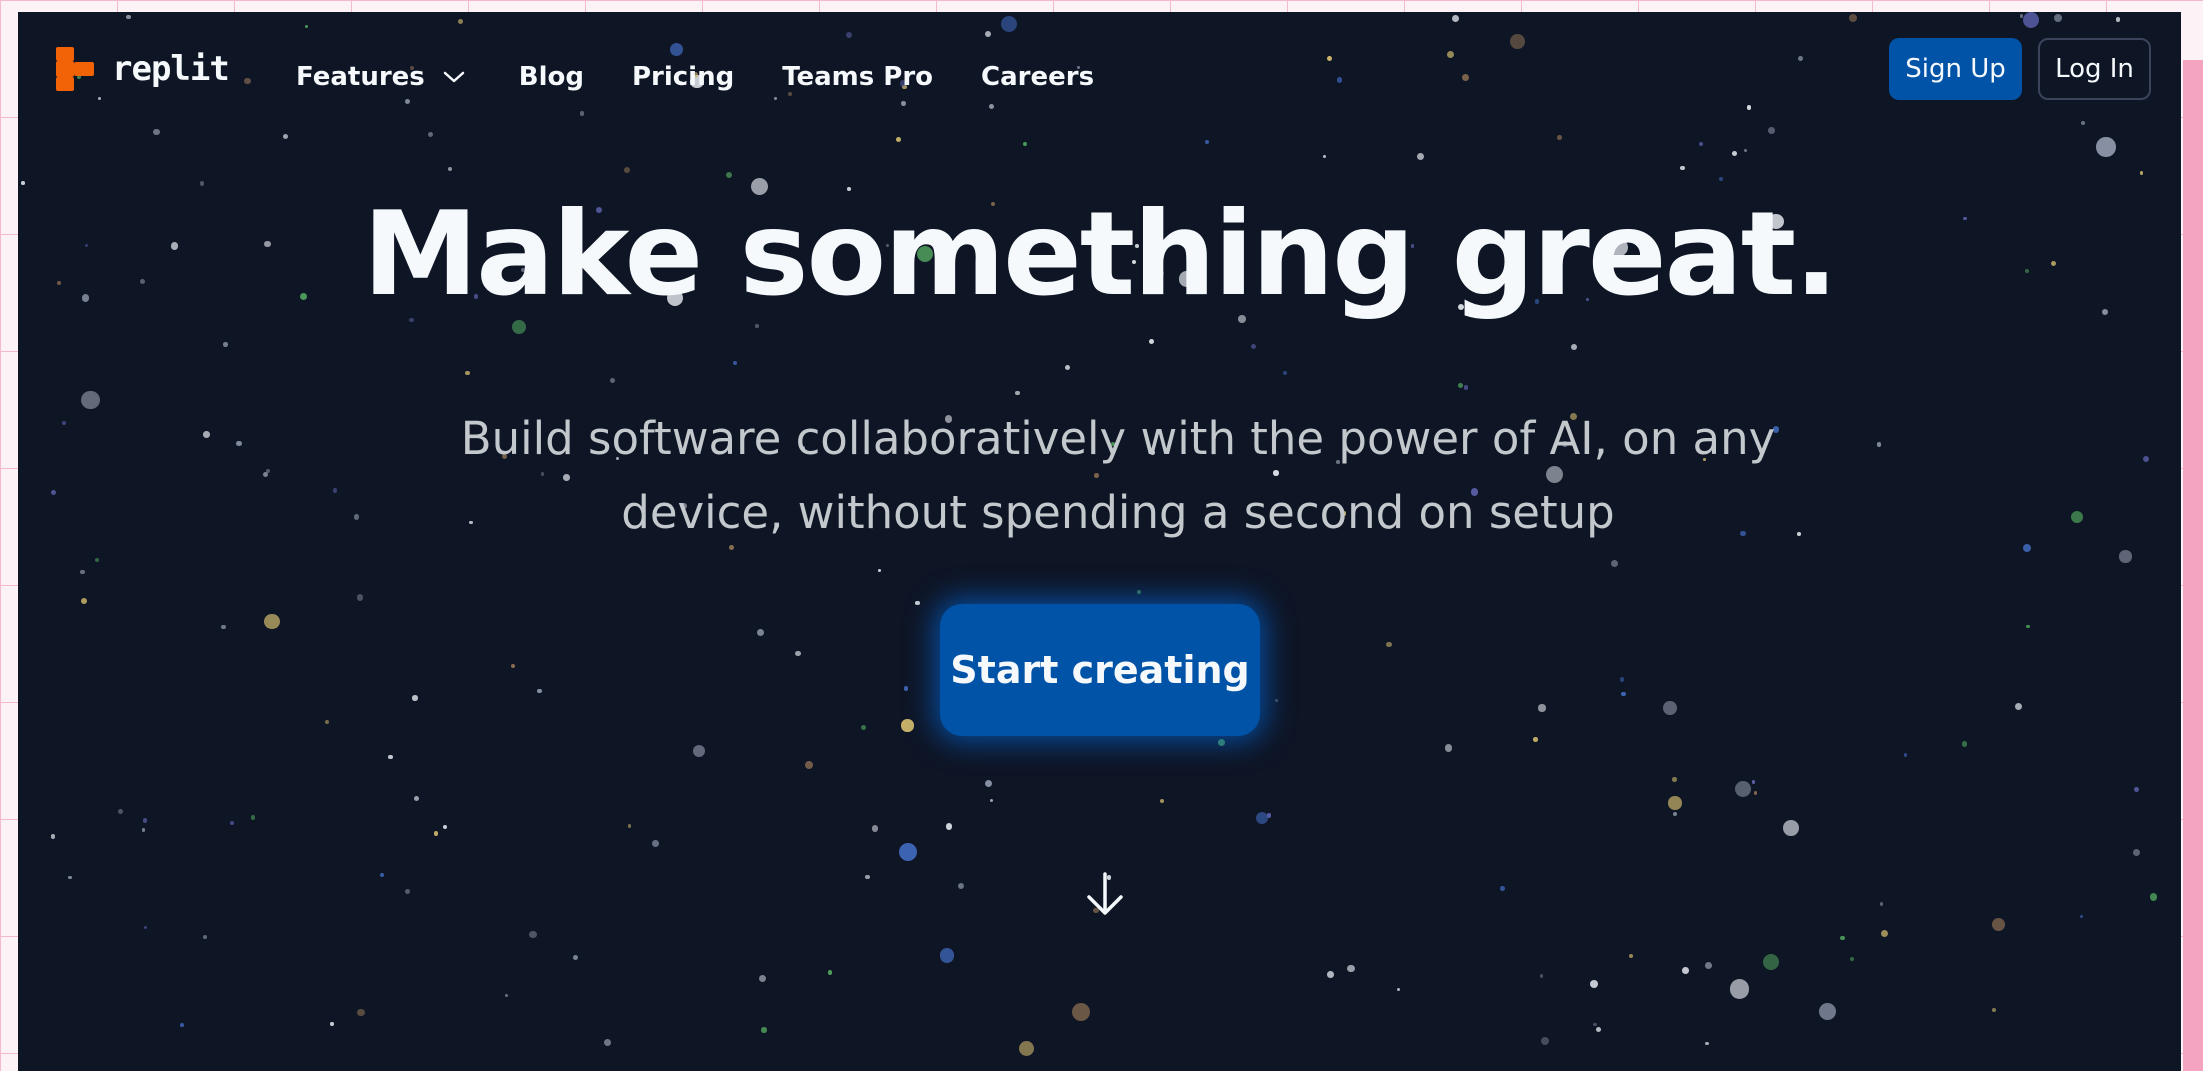 The width and height of the screenshot is (2203, 1071). Describe the element at coordinates (1100, 670) in the screenshot. I see `start-creating-button: Start creating` at that location.